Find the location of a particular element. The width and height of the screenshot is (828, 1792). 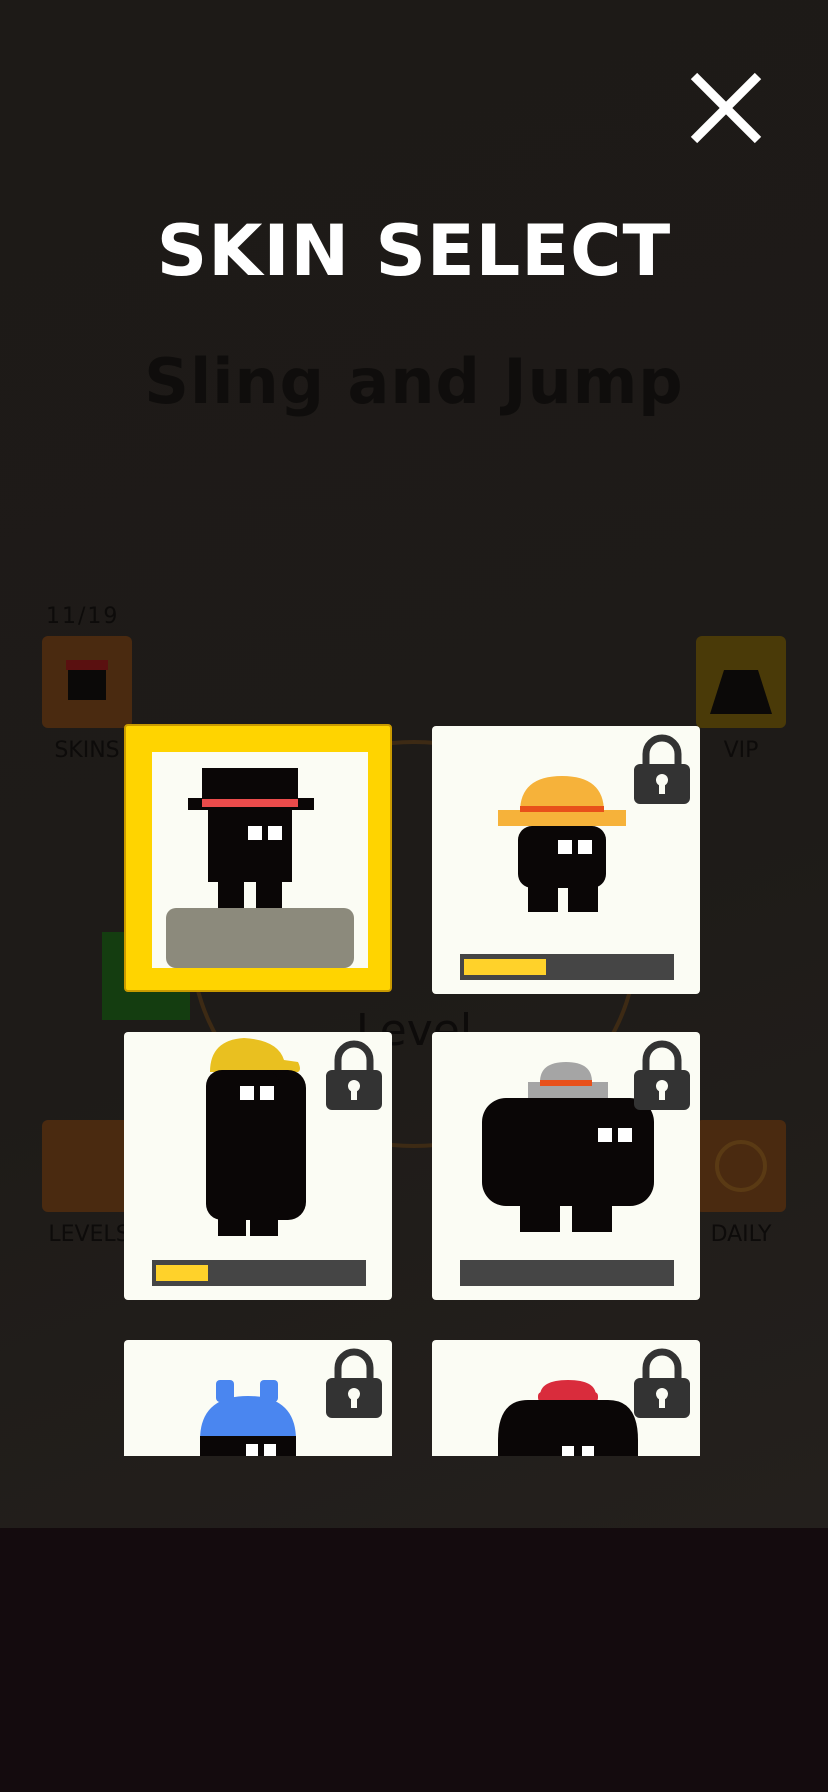

daily-button is located at coordinates (741, 1166).